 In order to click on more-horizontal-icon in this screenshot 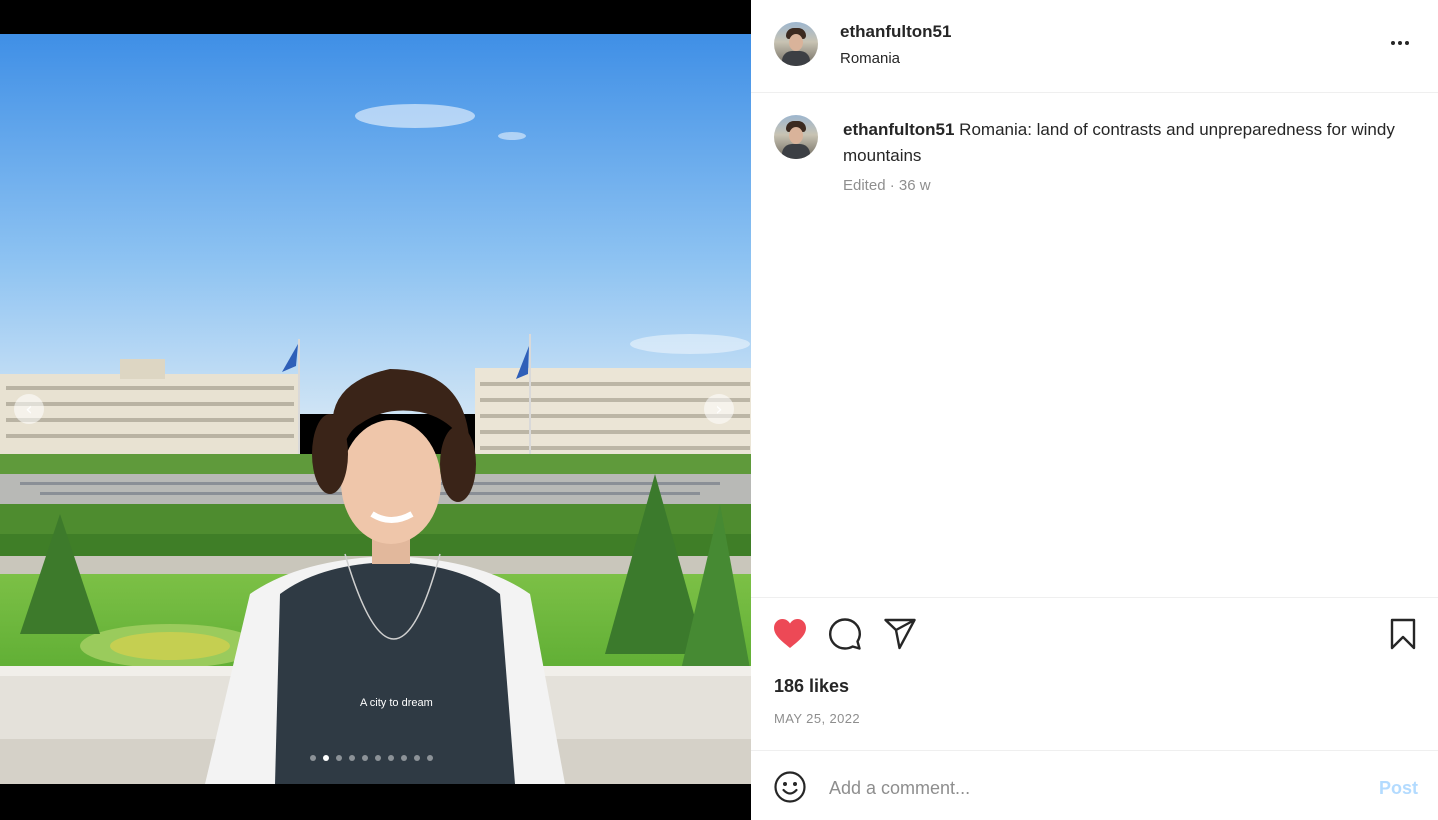, I will do `click(1400, 43)`.